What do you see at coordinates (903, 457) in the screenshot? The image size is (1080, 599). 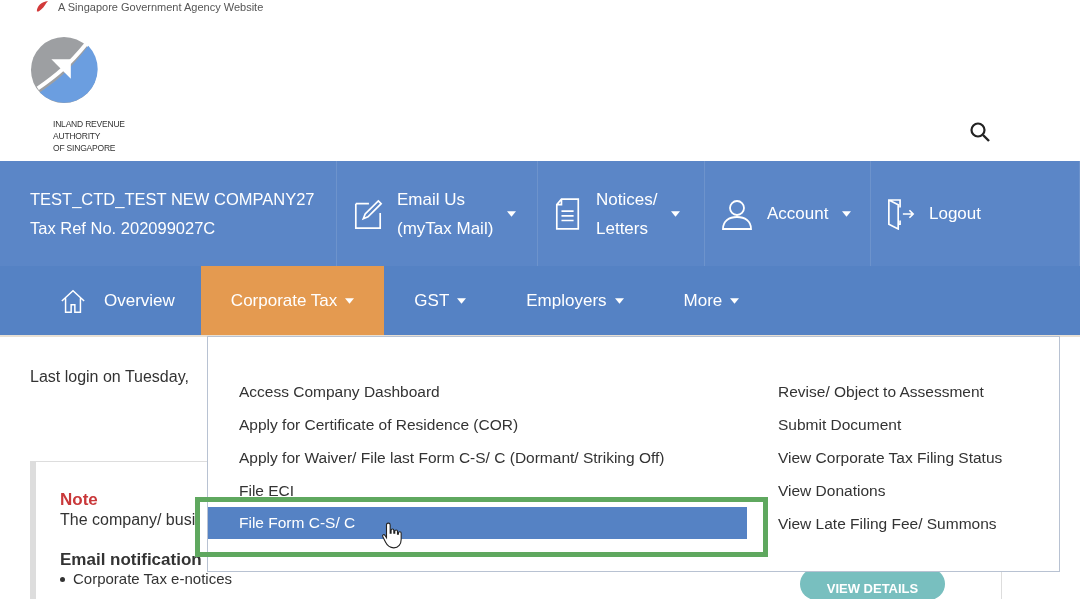 I see `menu-item: View Corporate Tax Filing Status` at bounding box center [903, 457].